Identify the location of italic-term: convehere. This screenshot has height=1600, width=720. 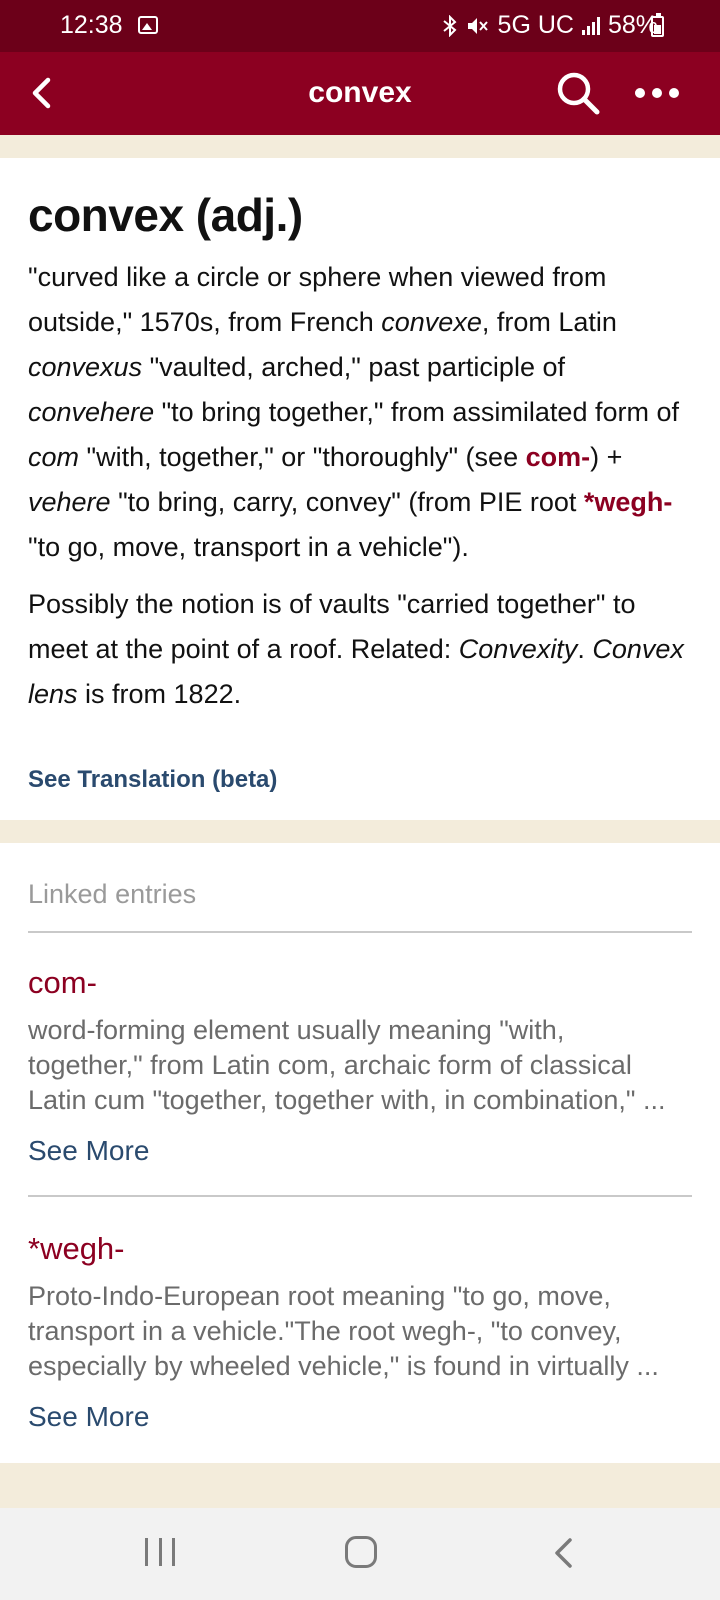
(91, 412).